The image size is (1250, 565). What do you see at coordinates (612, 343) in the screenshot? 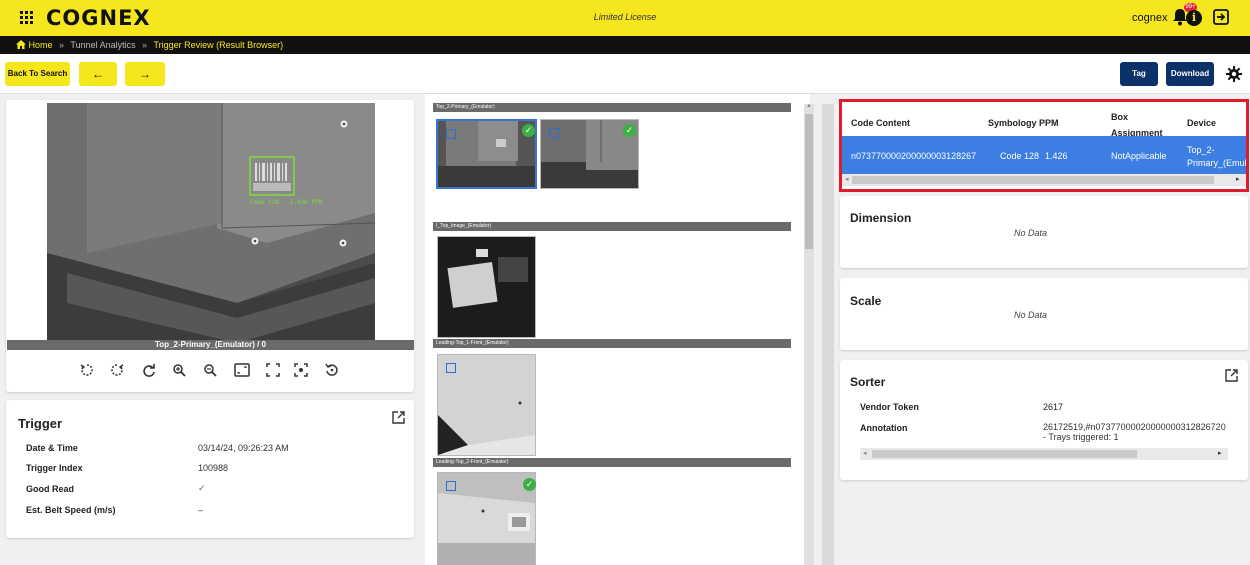
I see `image-group-header: Leading-Top_1-Front_(Emulator)` at bounding box center [612, 343].